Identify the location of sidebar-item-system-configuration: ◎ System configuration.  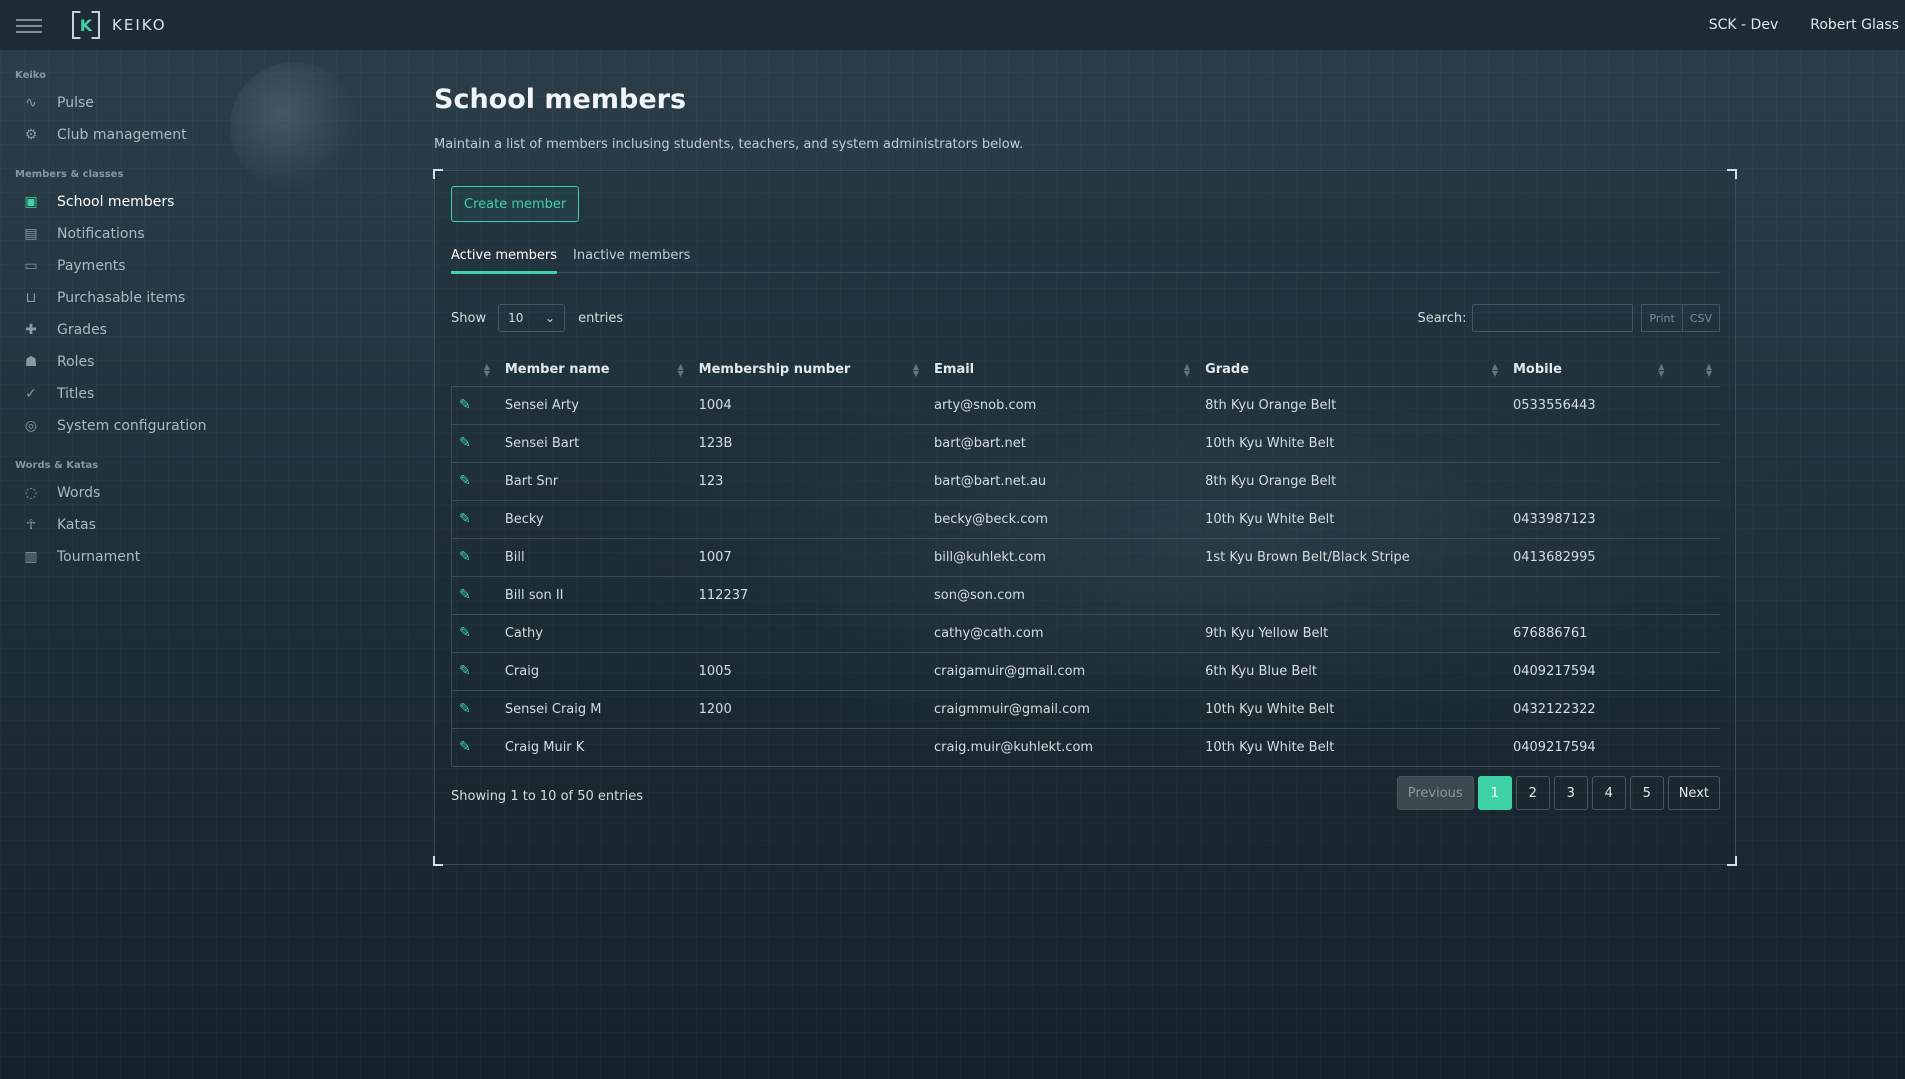
(150, 426).